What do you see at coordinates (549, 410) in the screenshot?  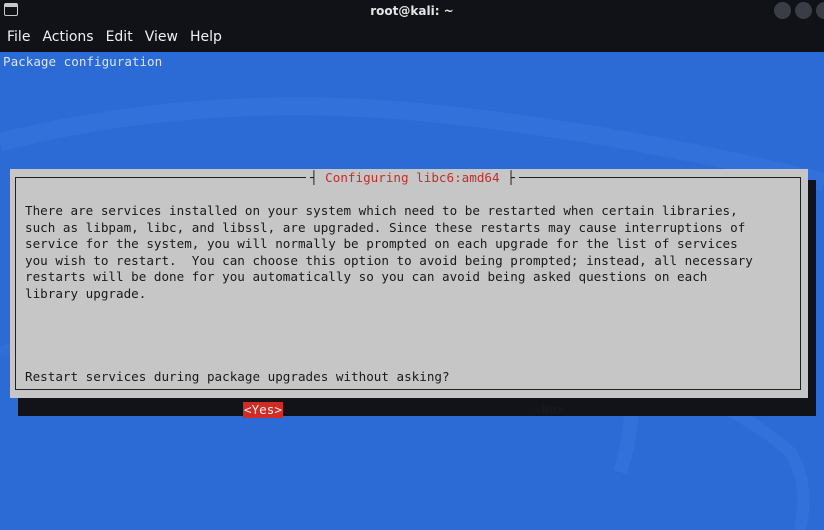 I see `no-button: <No>` at bounding box center [549, 410].